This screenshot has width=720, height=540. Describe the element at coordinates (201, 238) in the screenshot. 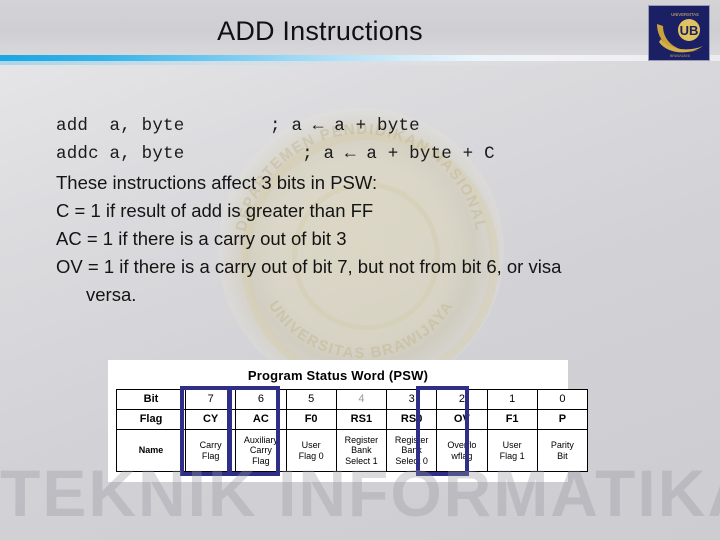

I see `body-line-carry-ac: AC = 1 if there is a carry out of bit 3` at that location.